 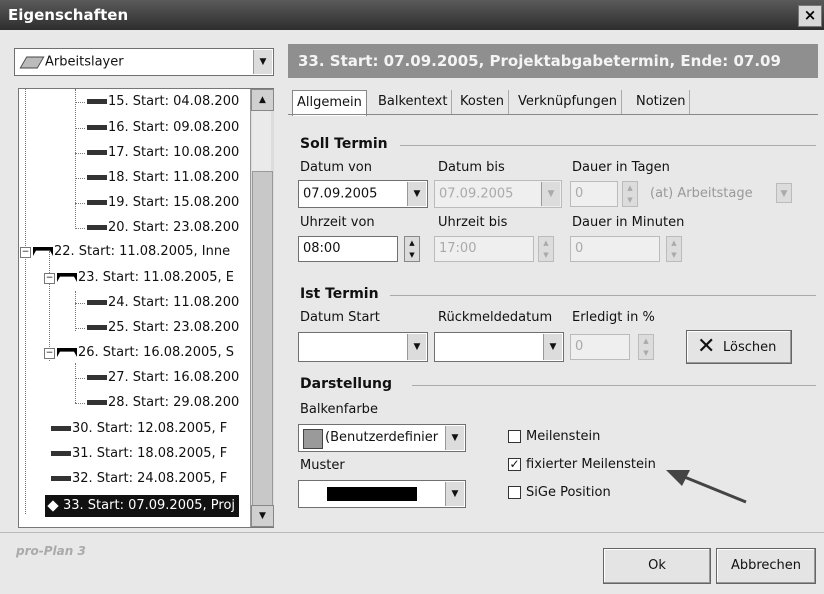 I want to click on pattern-swatch, so click(x=372, y=494).